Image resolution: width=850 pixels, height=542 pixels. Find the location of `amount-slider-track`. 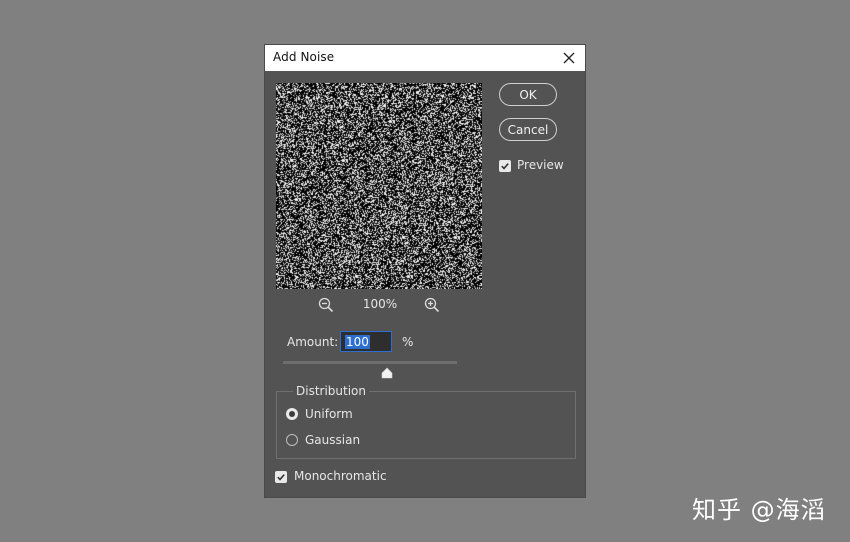

amount-slider-track is located at coordinates (370, 362).